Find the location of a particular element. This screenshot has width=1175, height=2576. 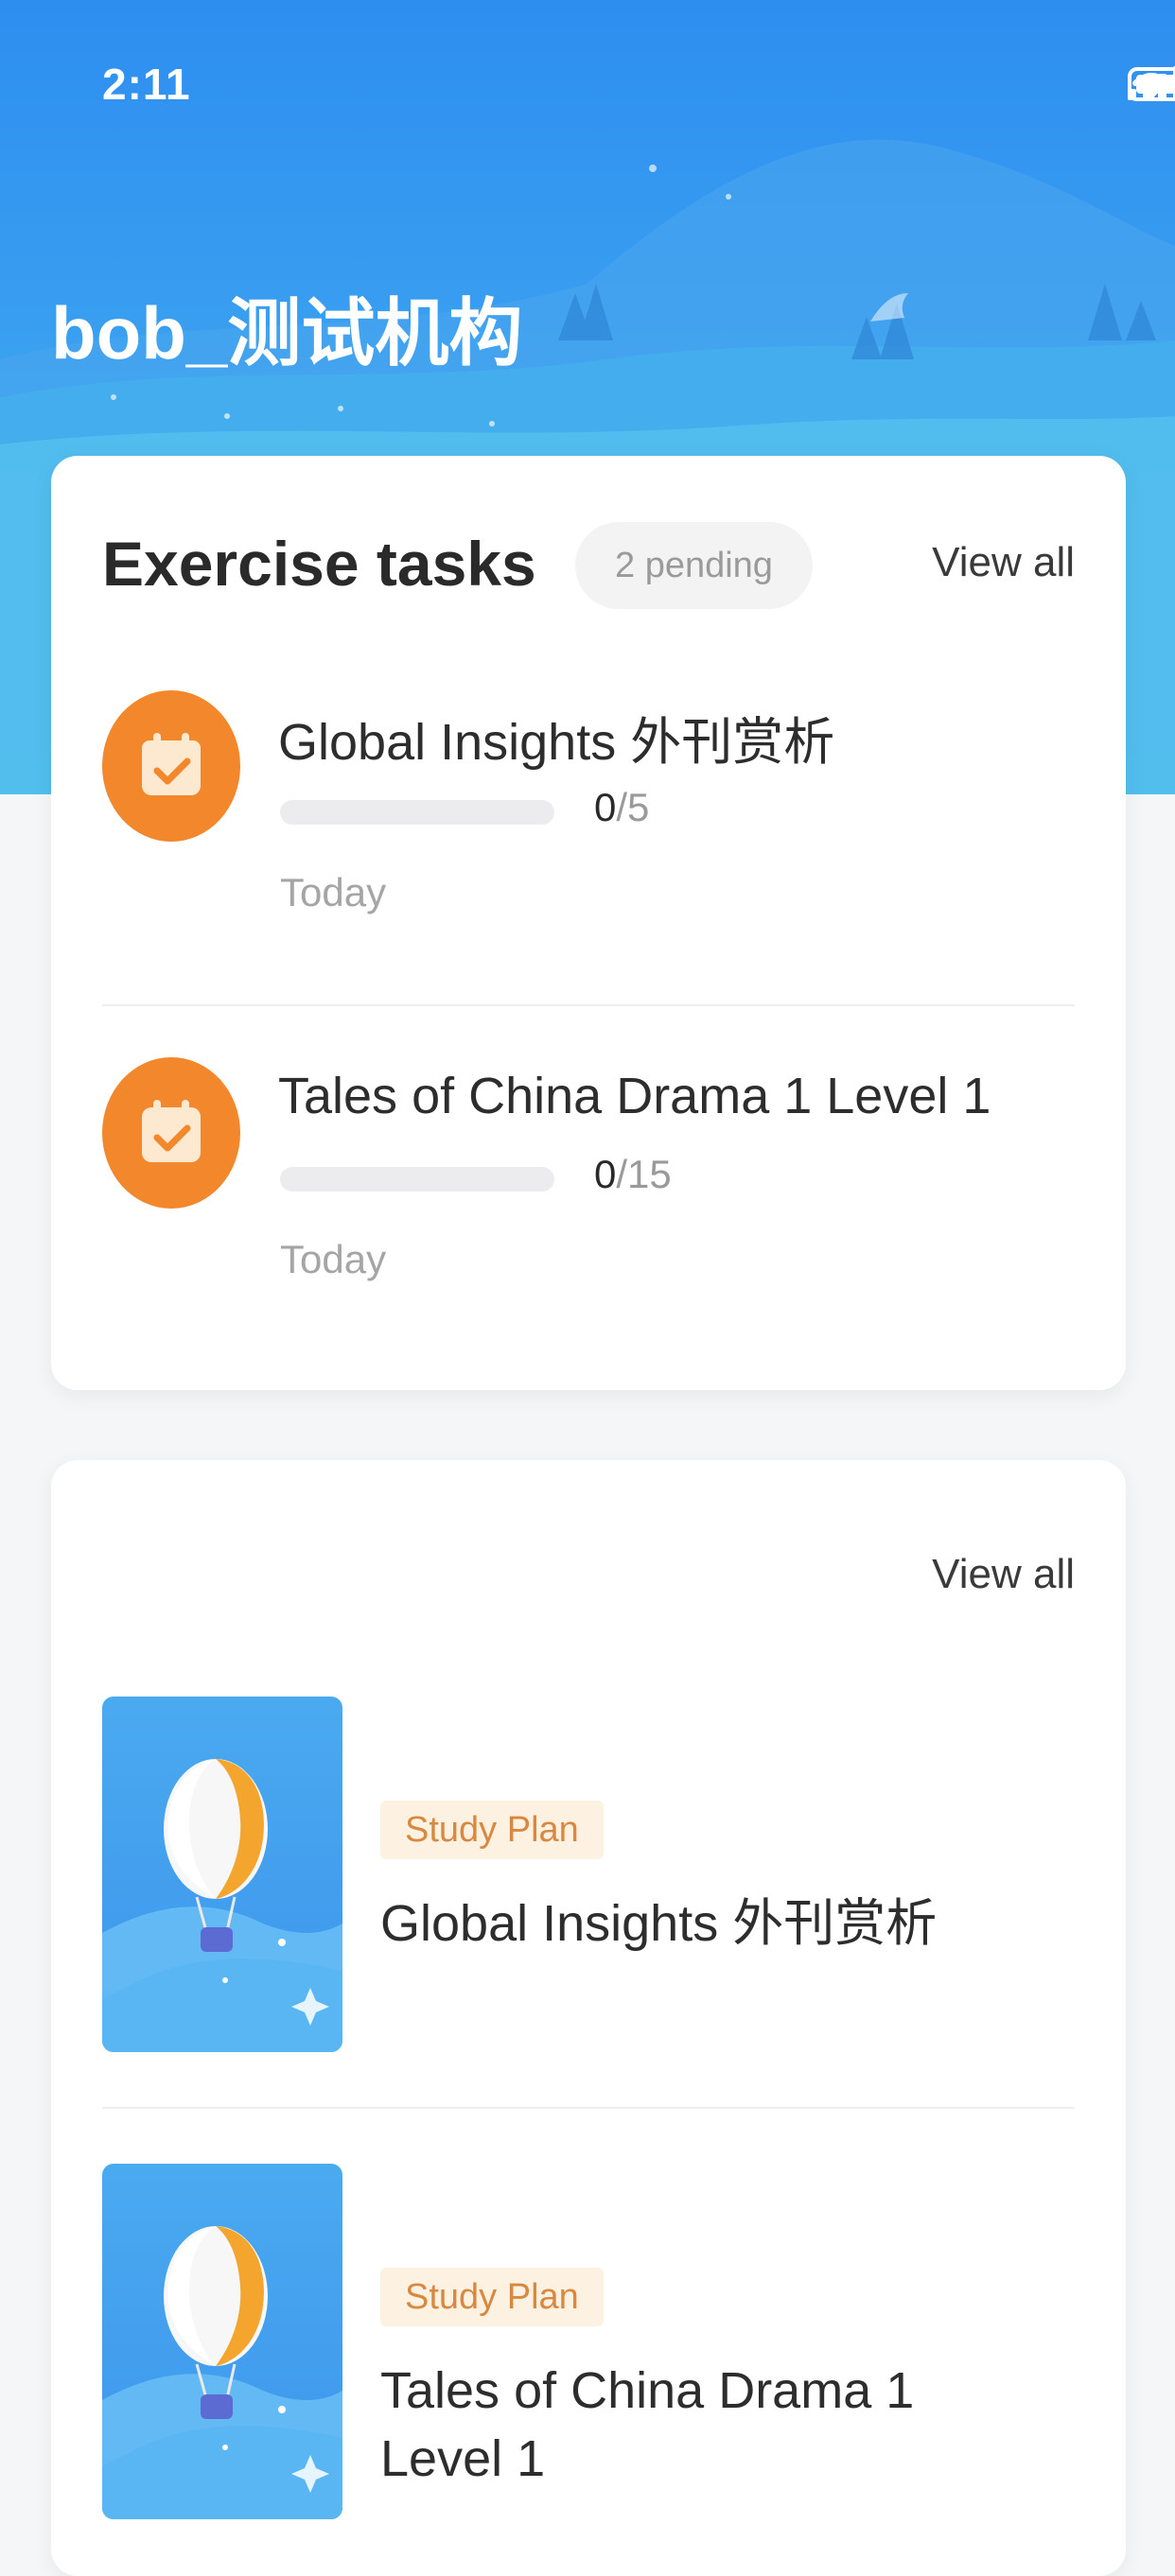

task-title: Global Insights 外刊赏析 is located at coordinates (556, 742).